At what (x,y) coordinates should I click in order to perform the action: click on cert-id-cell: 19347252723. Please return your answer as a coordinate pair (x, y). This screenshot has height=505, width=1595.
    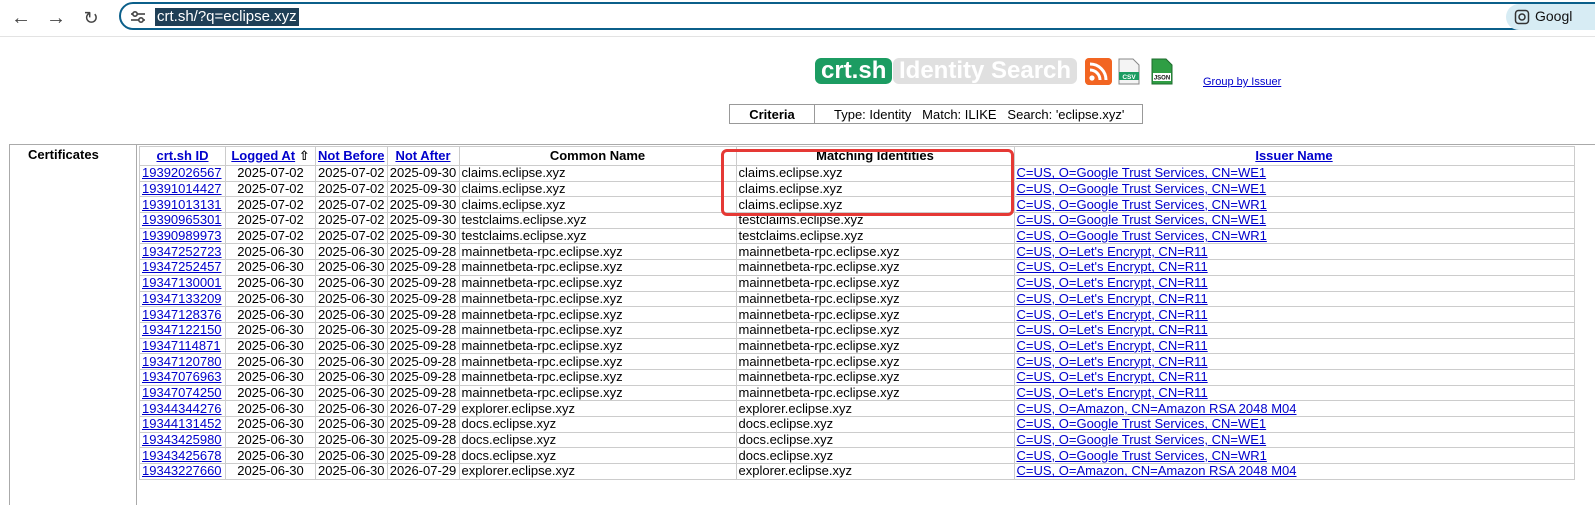
    Looking at the image, I should click on (182, 252).